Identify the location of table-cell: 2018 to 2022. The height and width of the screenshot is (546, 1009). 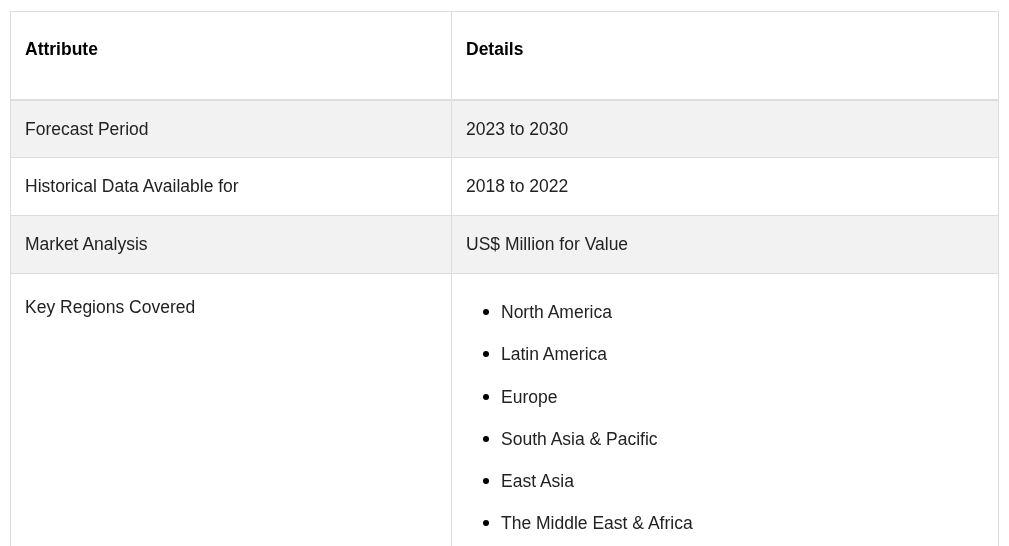
(725, 186).